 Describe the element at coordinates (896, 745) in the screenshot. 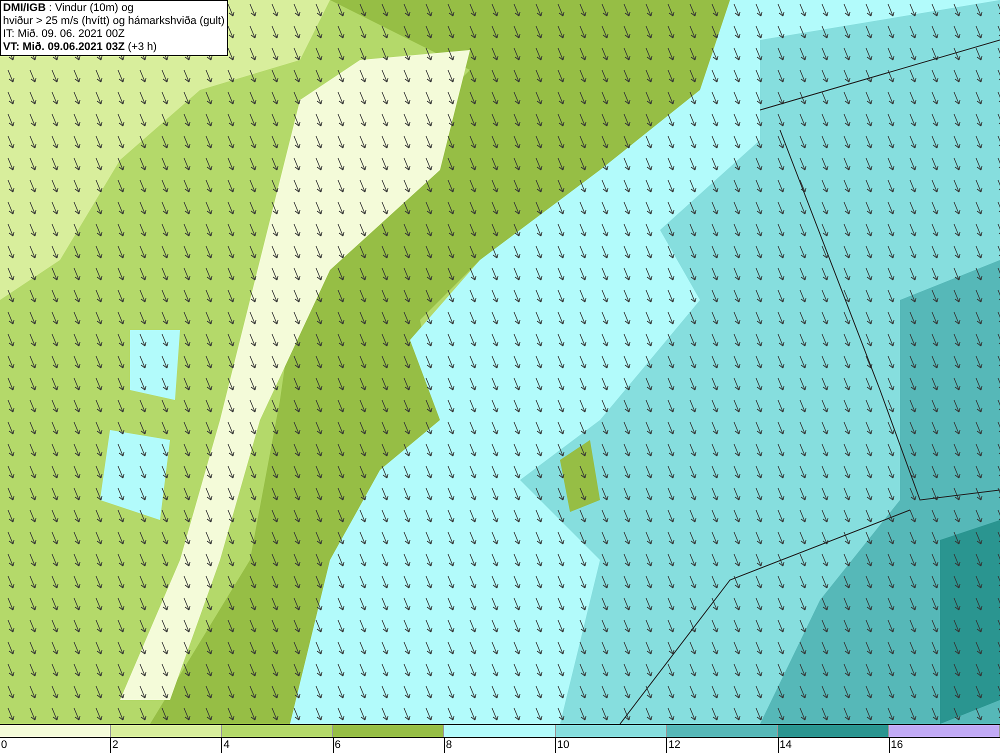

I see `legend-label: 16` at that location.